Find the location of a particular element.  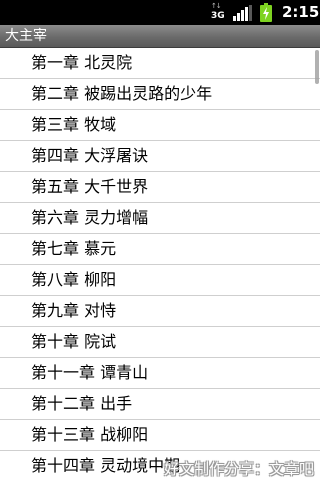

title-bar: 大主宰 is located at coordinates (160, 36).